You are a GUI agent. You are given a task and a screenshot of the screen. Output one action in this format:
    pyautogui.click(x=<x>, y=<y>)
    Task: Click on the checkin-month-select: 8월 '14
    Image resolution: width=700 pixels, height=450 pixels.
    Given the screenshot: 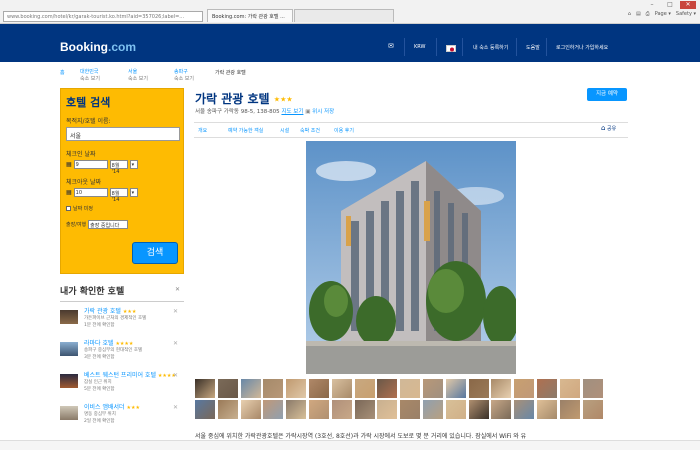 What is the action you would take?
    pyautogui.click(x=118, y=167)
    